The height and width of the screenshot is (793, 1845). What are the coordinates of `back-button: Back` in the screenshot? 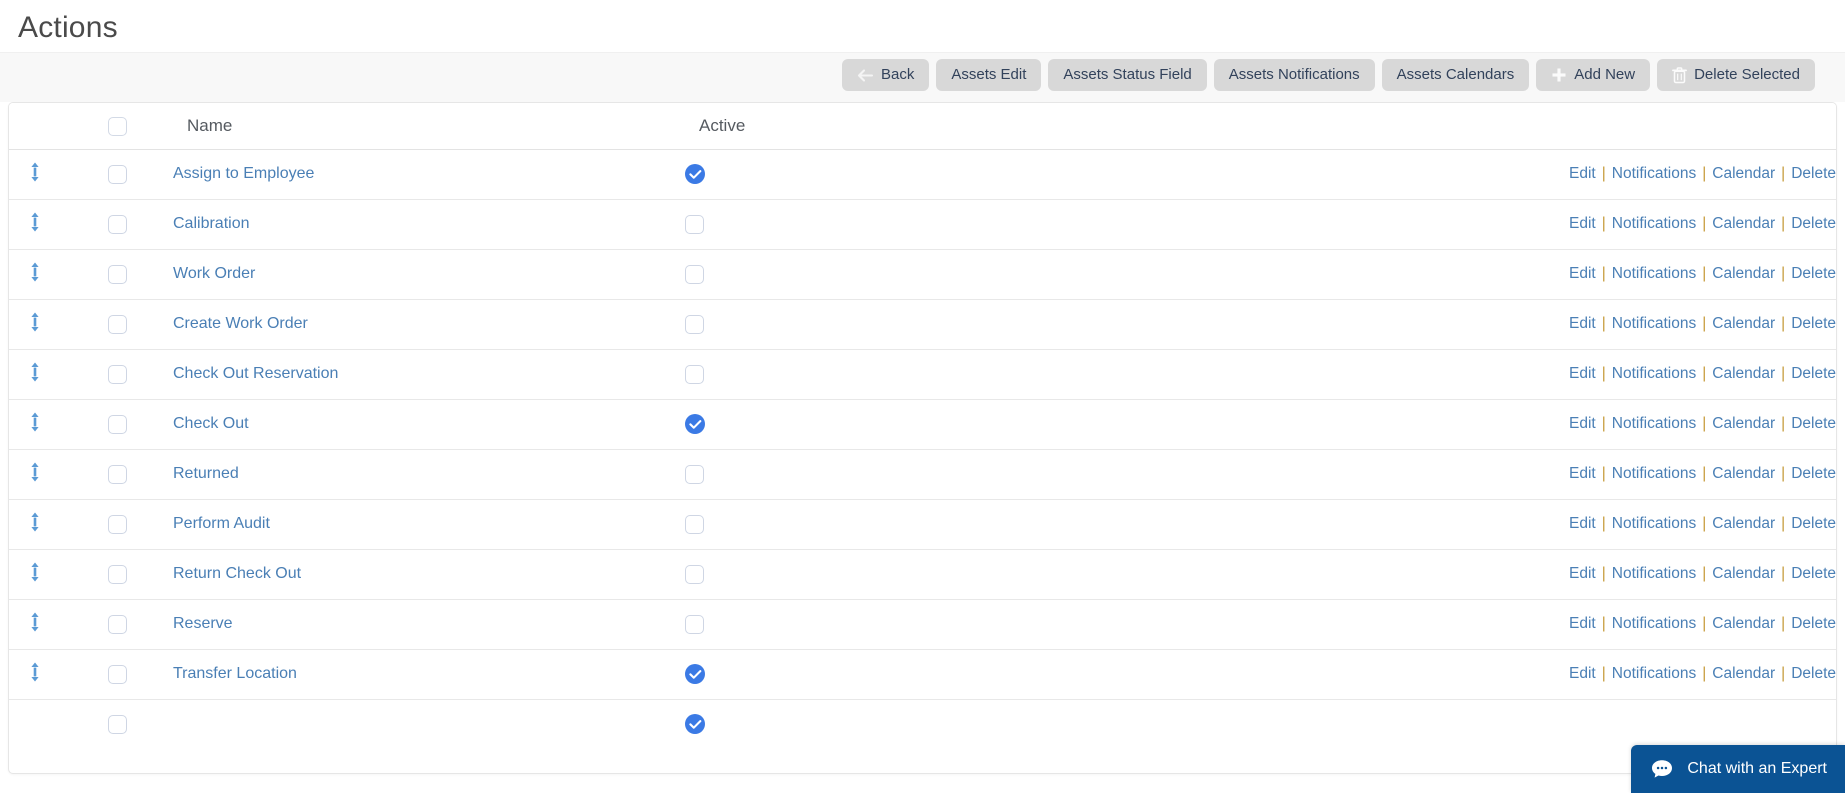 It's located at (885, 75).